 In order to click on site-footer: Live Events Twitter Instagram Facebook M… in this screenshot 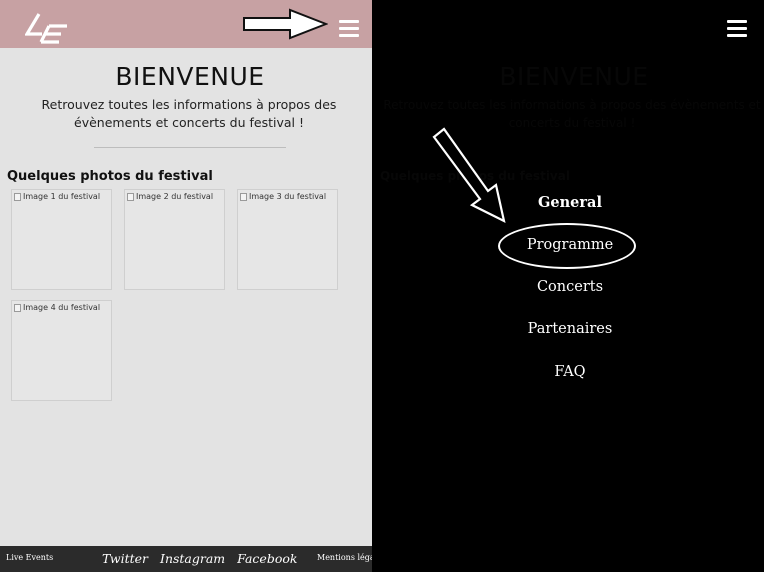, I will do `click(186, 559)`.